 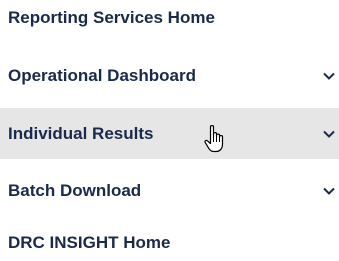 I want to click on nav-item-label: Batch Download, so click(x=75, y=190).